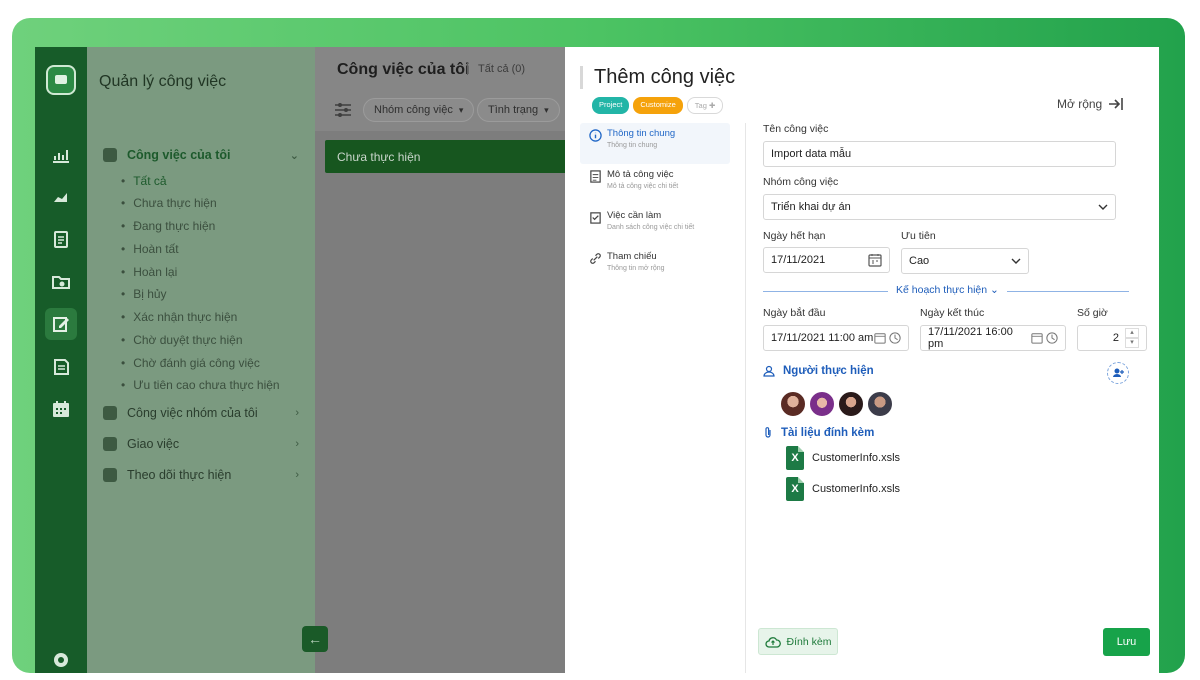 Image resolution: width=1200 pixels, height=680 pixels. I want to click on user-plus-icon, so click(1118, 372).